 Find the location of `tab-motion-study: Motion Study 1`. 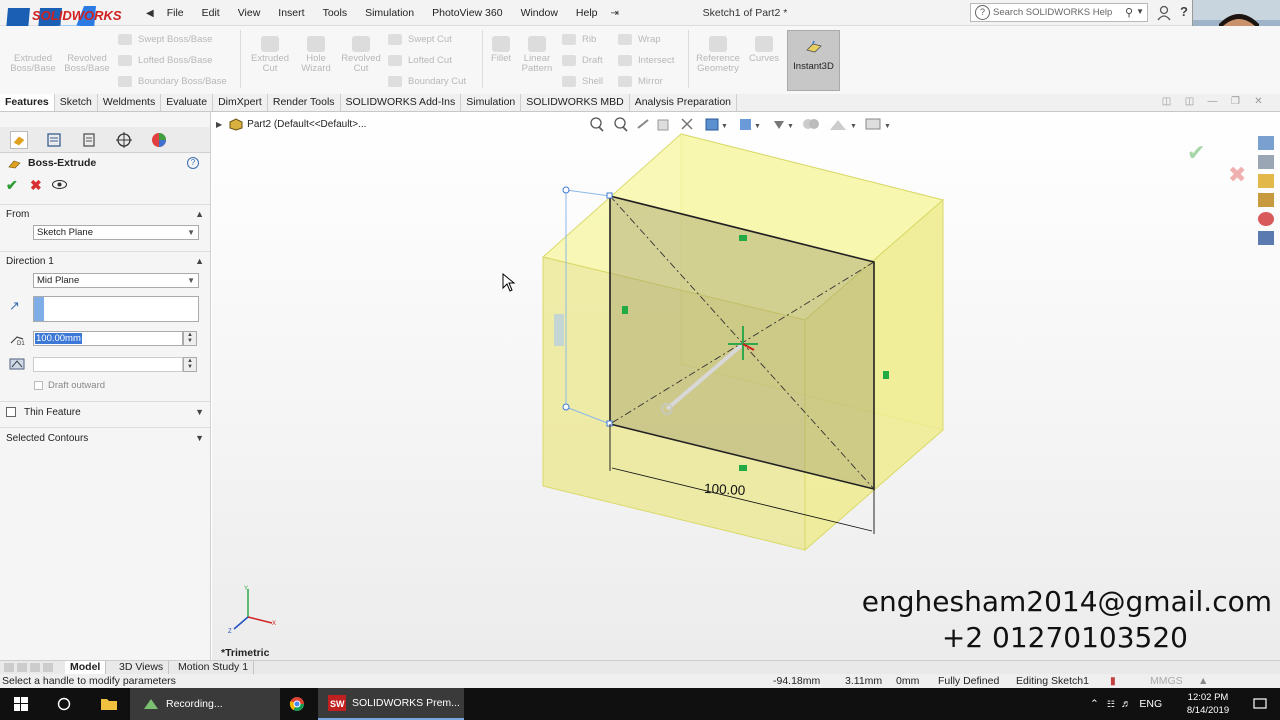

tab-motion-study: Motion Study 1 is located at coordinates (214, 667).